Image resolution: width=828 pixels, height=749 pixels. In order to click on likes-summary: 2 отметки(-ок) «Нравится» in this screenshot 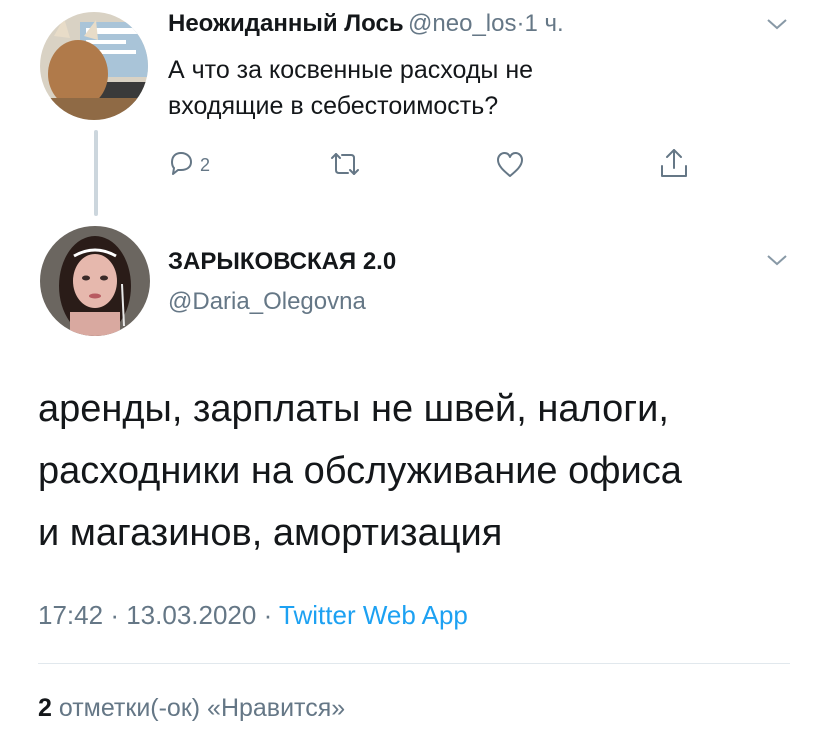, I will do `click(191, 708)`.